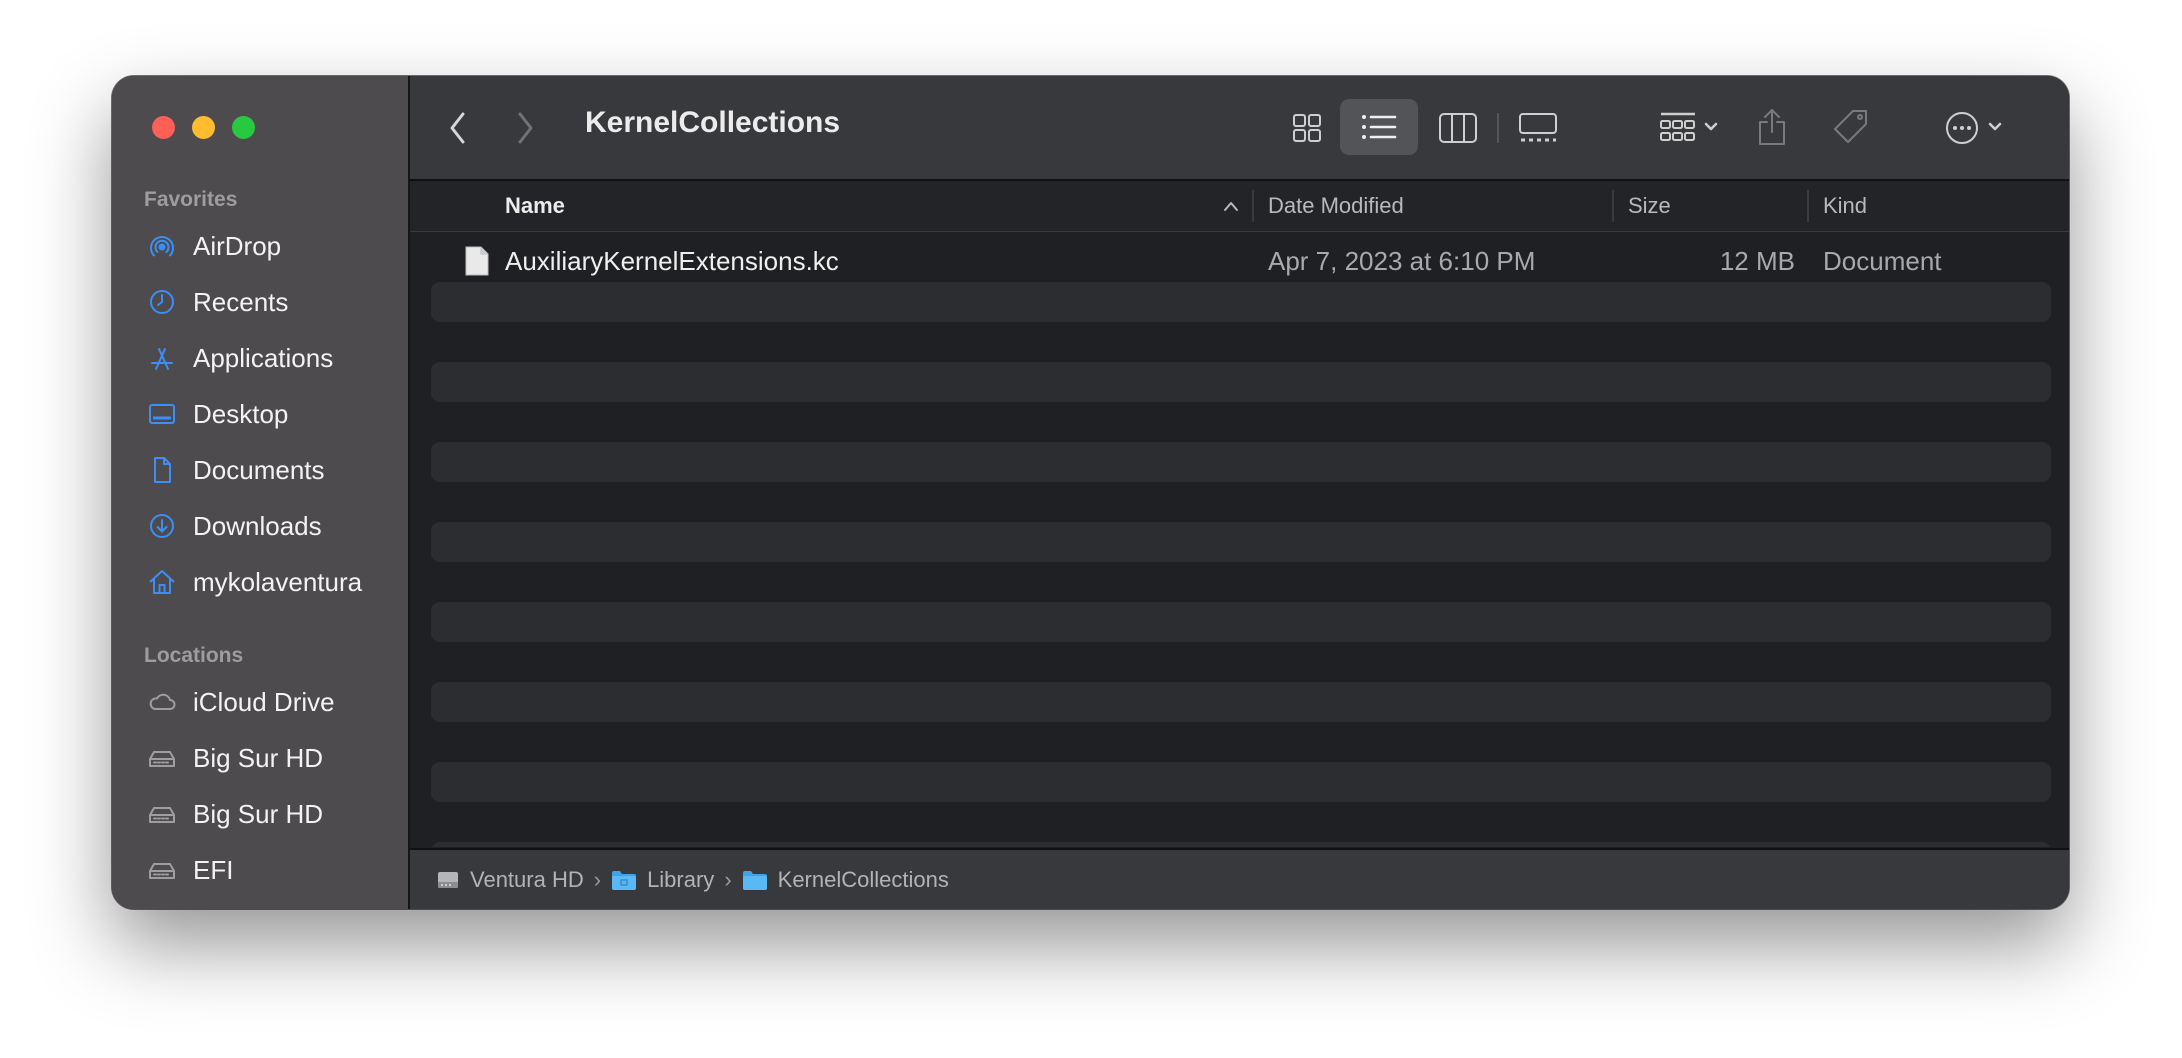  I want to click on path-item-ventura-hd: Ventura HD, so click(510, 880).